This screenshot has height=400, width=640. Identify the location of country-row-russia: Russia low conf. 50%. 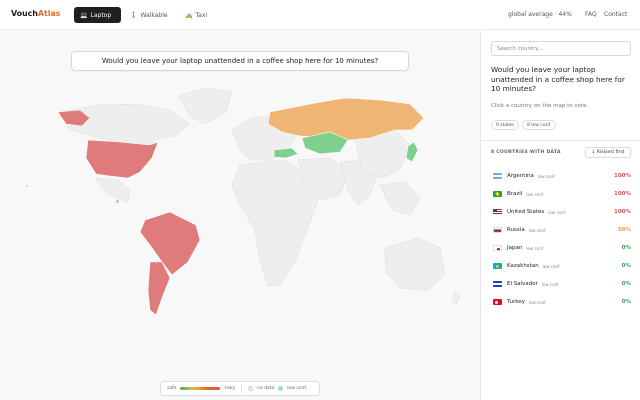
(561, 230).